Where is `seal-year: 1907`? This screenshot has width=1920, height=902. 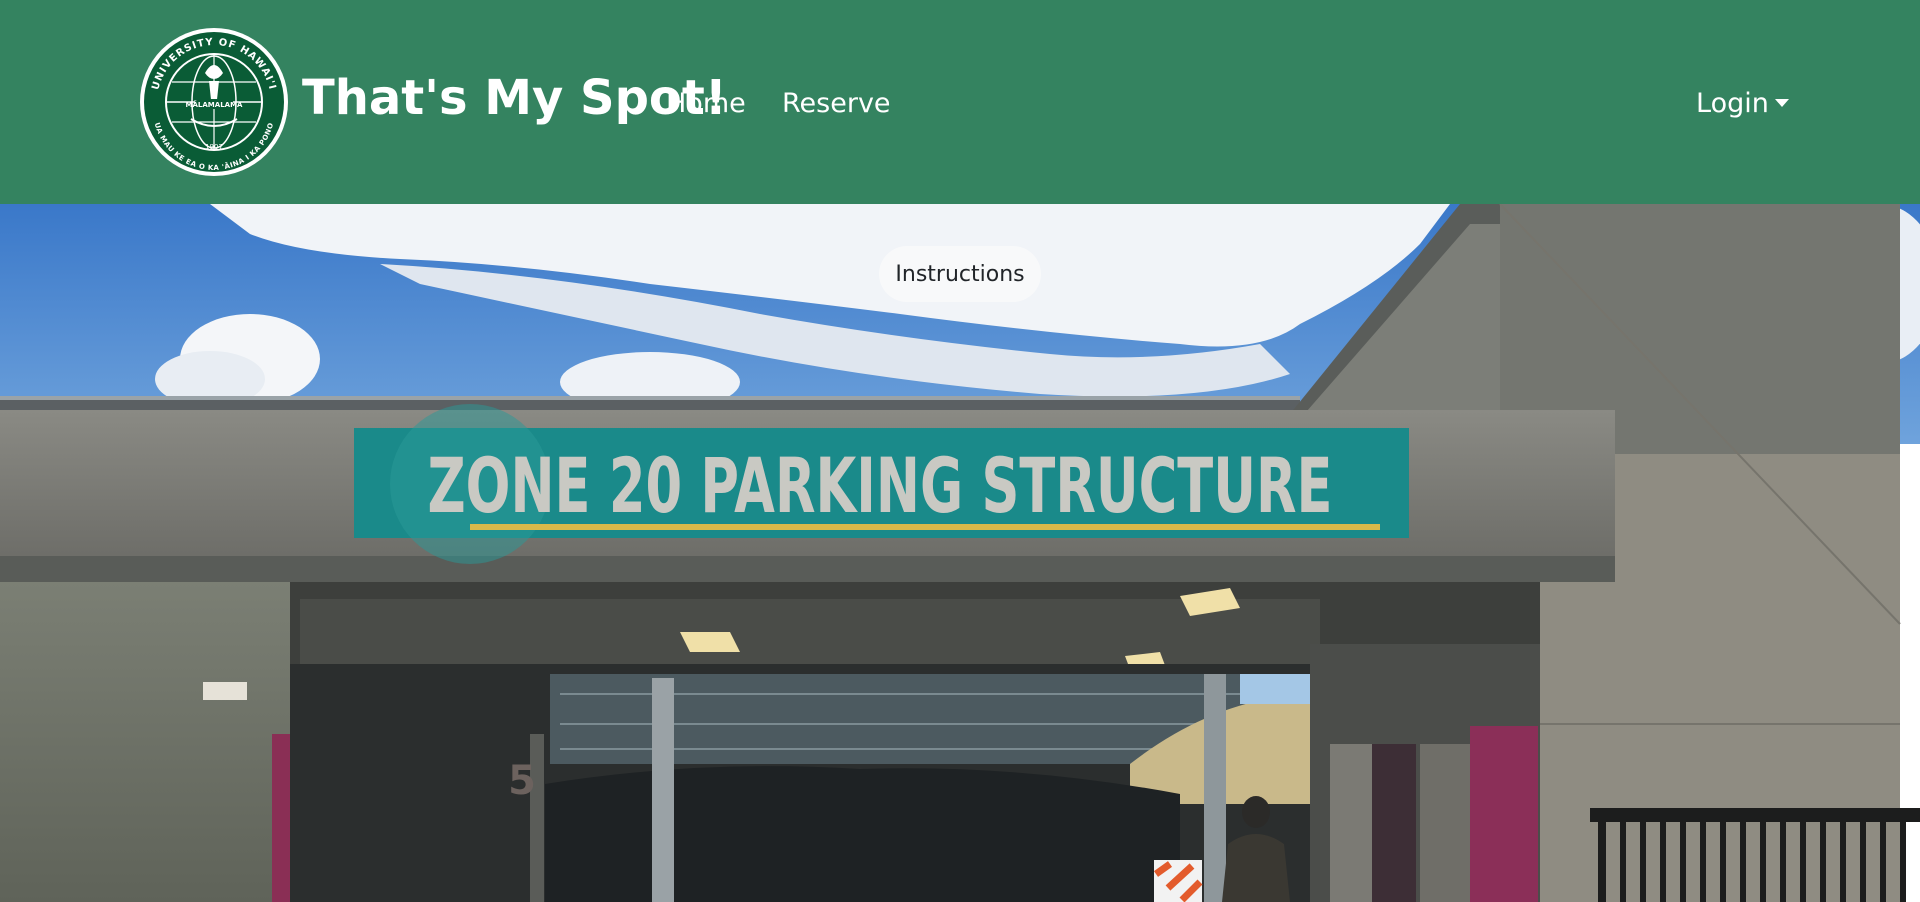 seal-year: 1907 is located at coordinates (214, 147).